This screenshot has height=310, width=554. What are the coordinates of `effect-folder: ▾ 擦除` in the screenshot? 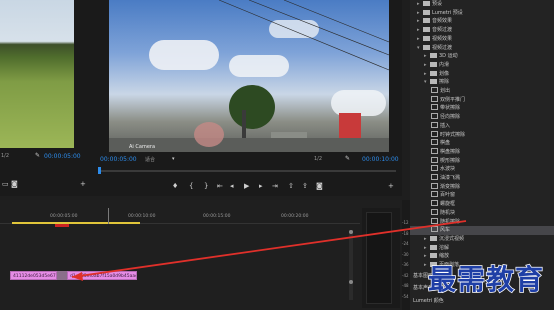 It's located at (482, 82).